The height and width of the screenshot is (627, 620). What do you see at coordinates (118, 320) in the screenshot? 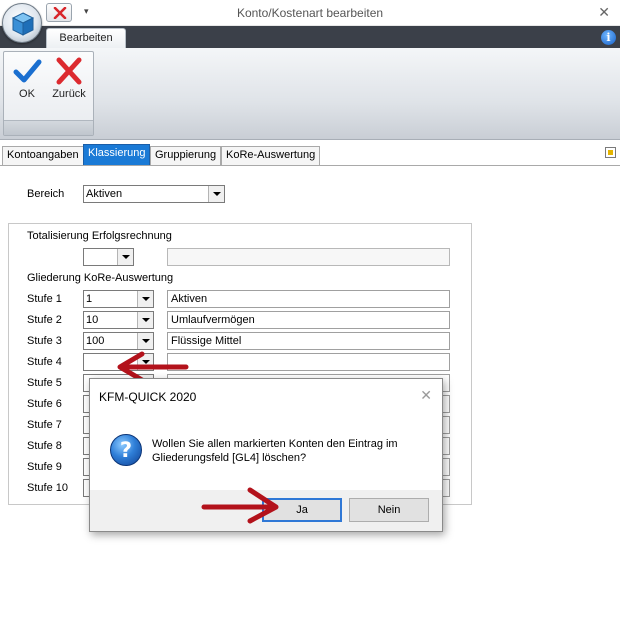
I see `stufe-2-code-select: 10` at bounding box center [118, 320].